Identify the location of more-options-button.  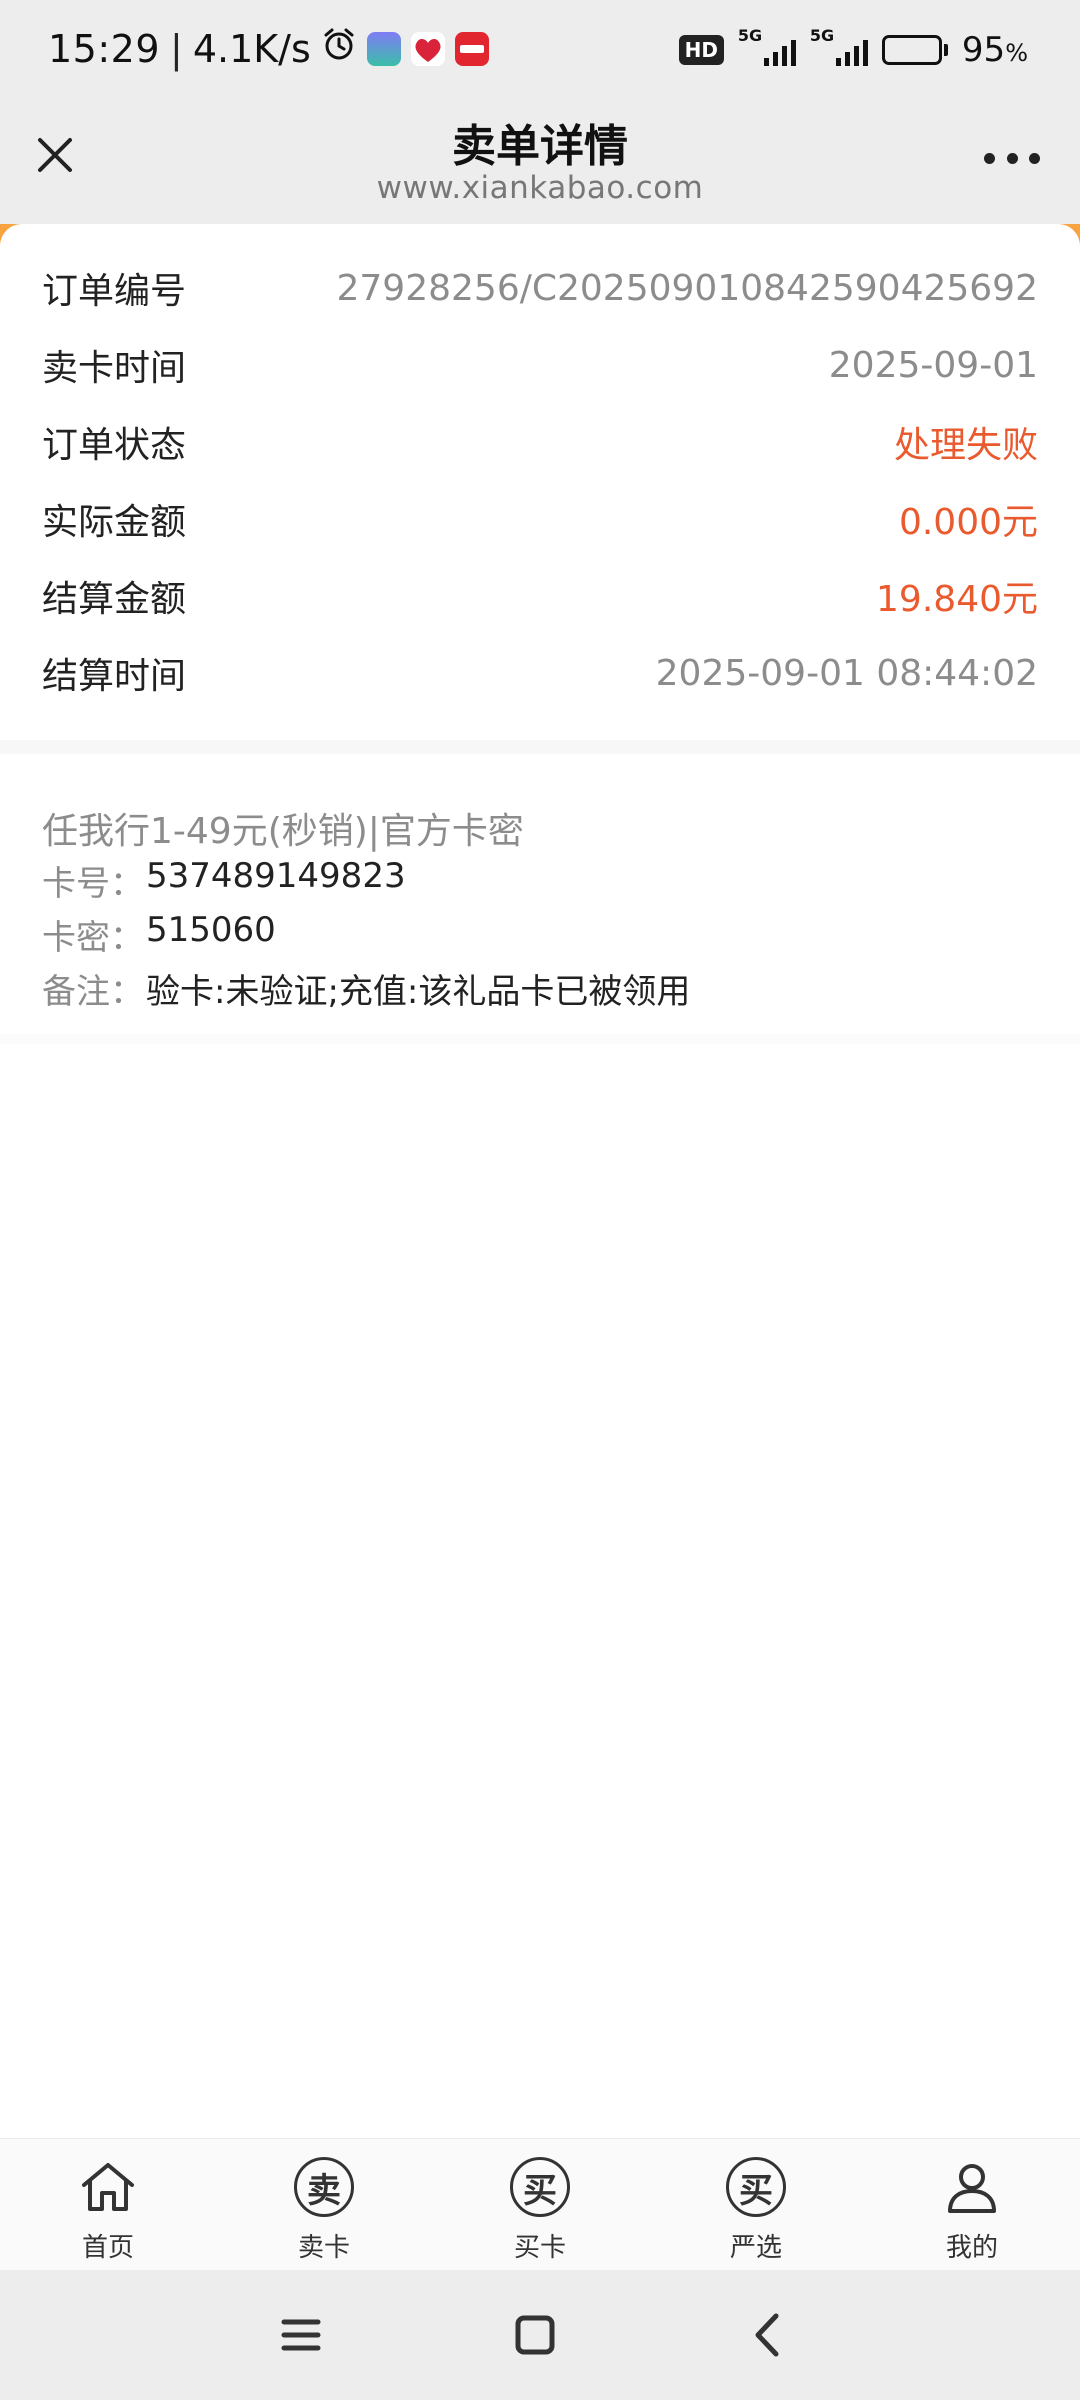
(1012, 158).